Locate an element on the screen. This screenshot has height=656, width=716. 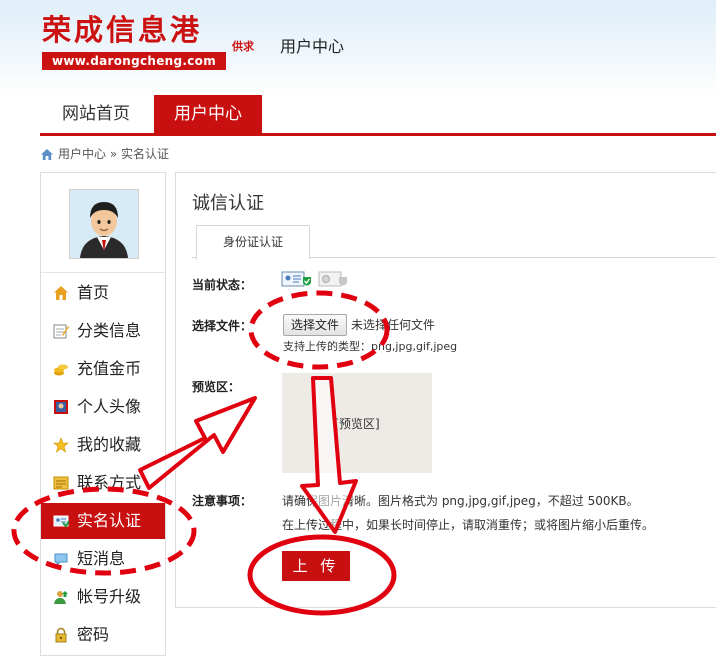
sidebar-item-favorites: 我的收藏 is located at coordinates (103, 445).